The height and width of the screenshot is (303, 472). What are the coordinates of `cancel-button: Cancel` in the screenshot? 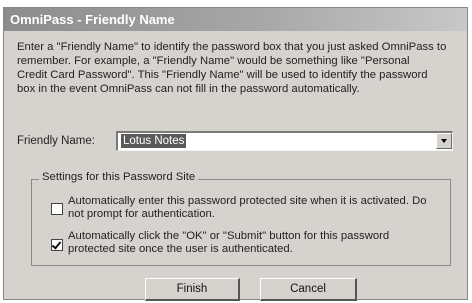 It's located at (308, 289).